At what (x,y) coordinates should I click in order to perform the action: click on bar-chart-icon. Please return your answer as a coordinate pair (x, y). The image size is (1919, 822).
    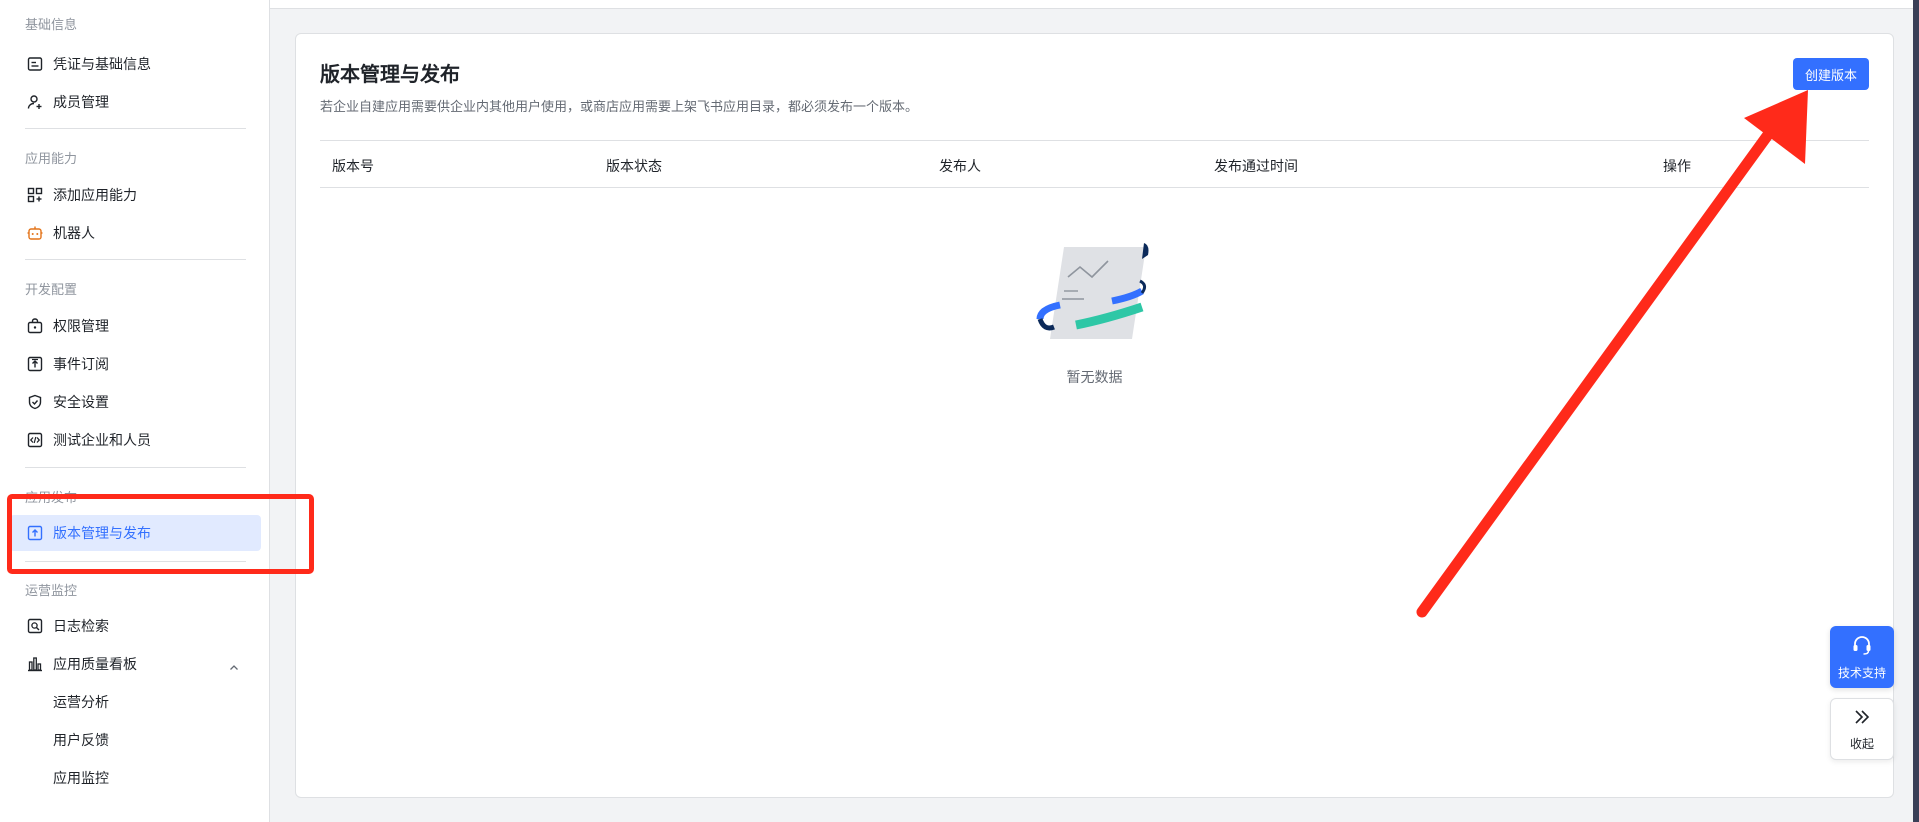
    Looking at the image, I should click on (35, 664).